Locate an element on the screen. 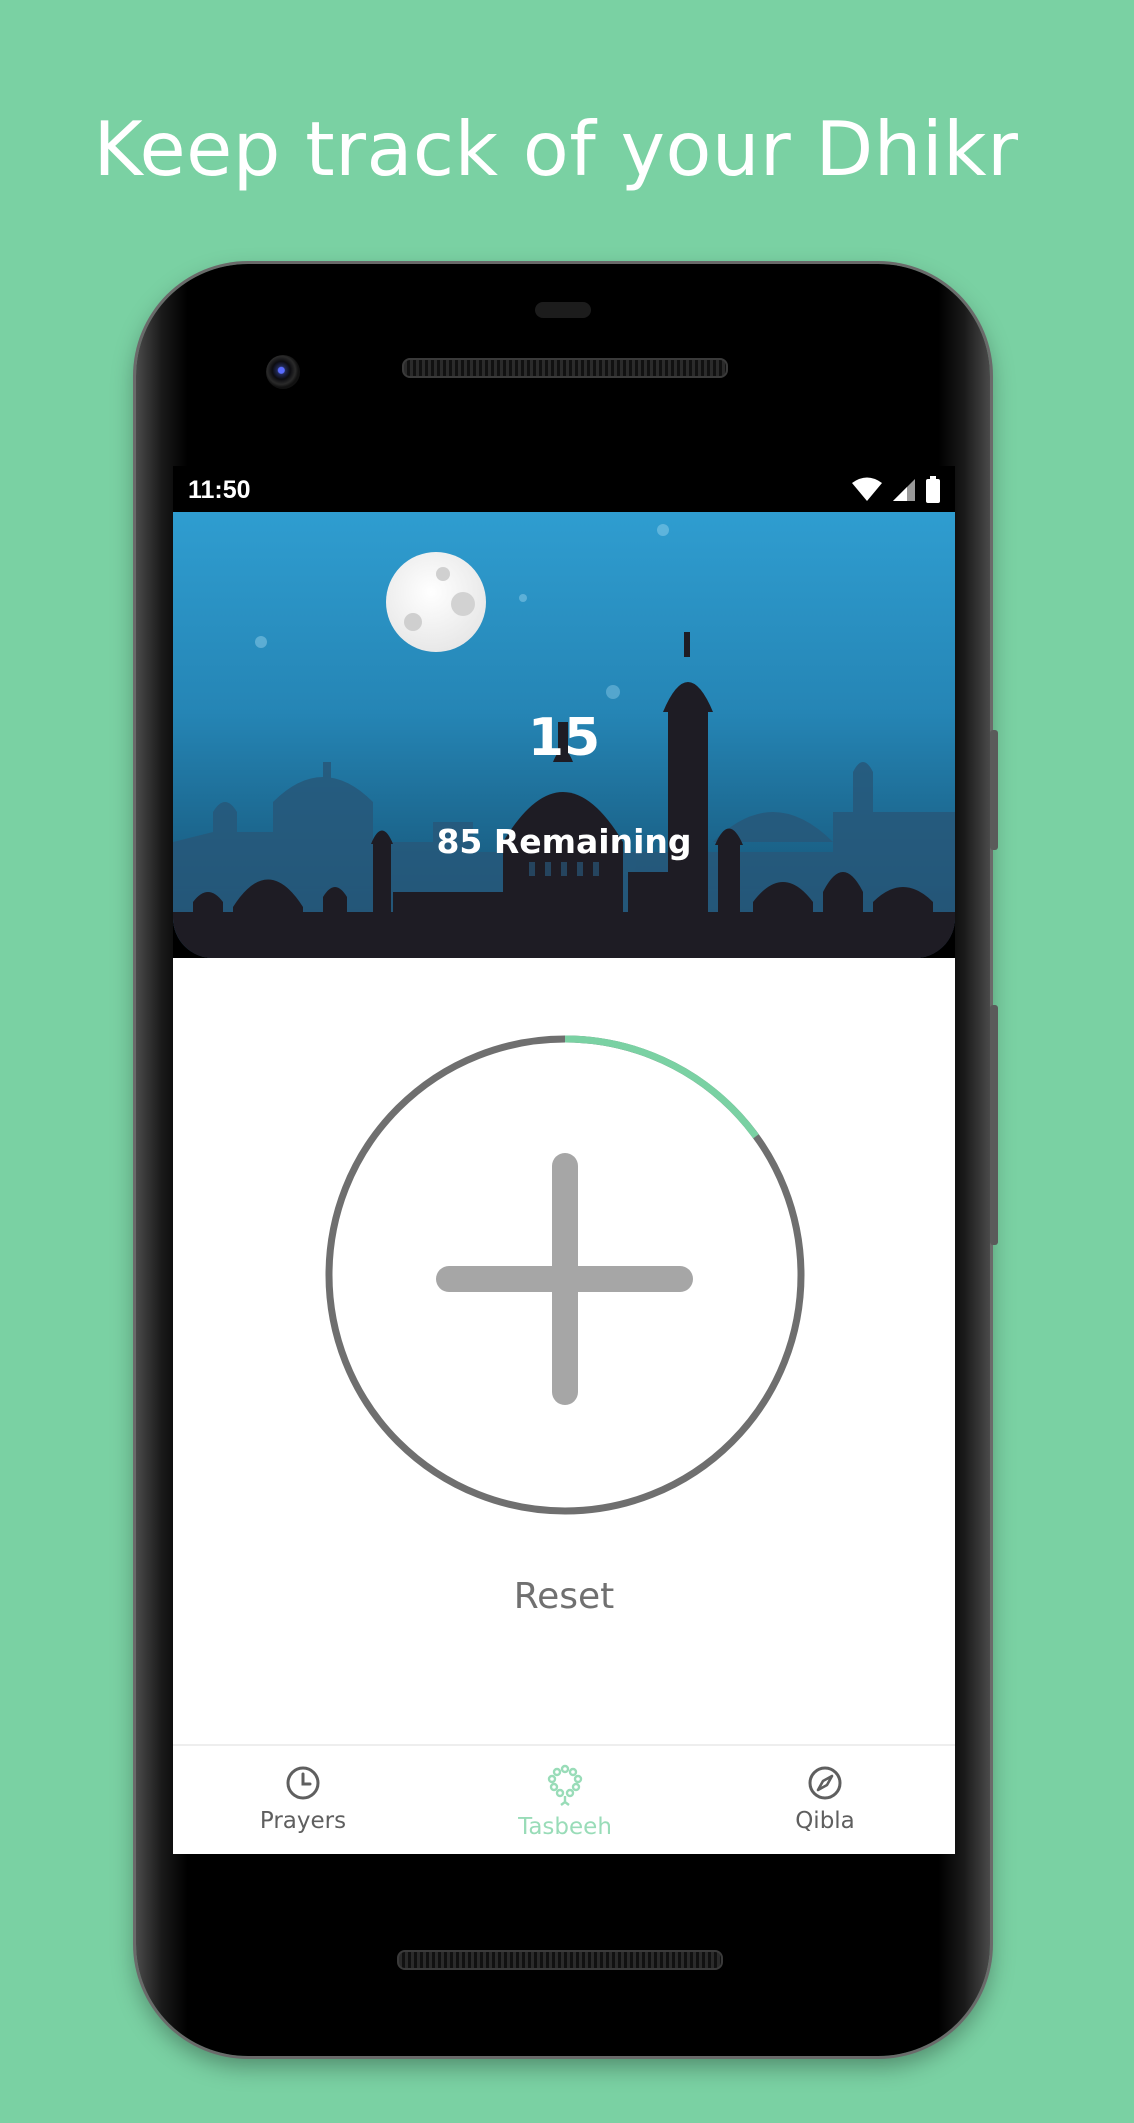 The width and height of the screenshot is (1134, 2123). front-camera is located at coordinates (283, 372).